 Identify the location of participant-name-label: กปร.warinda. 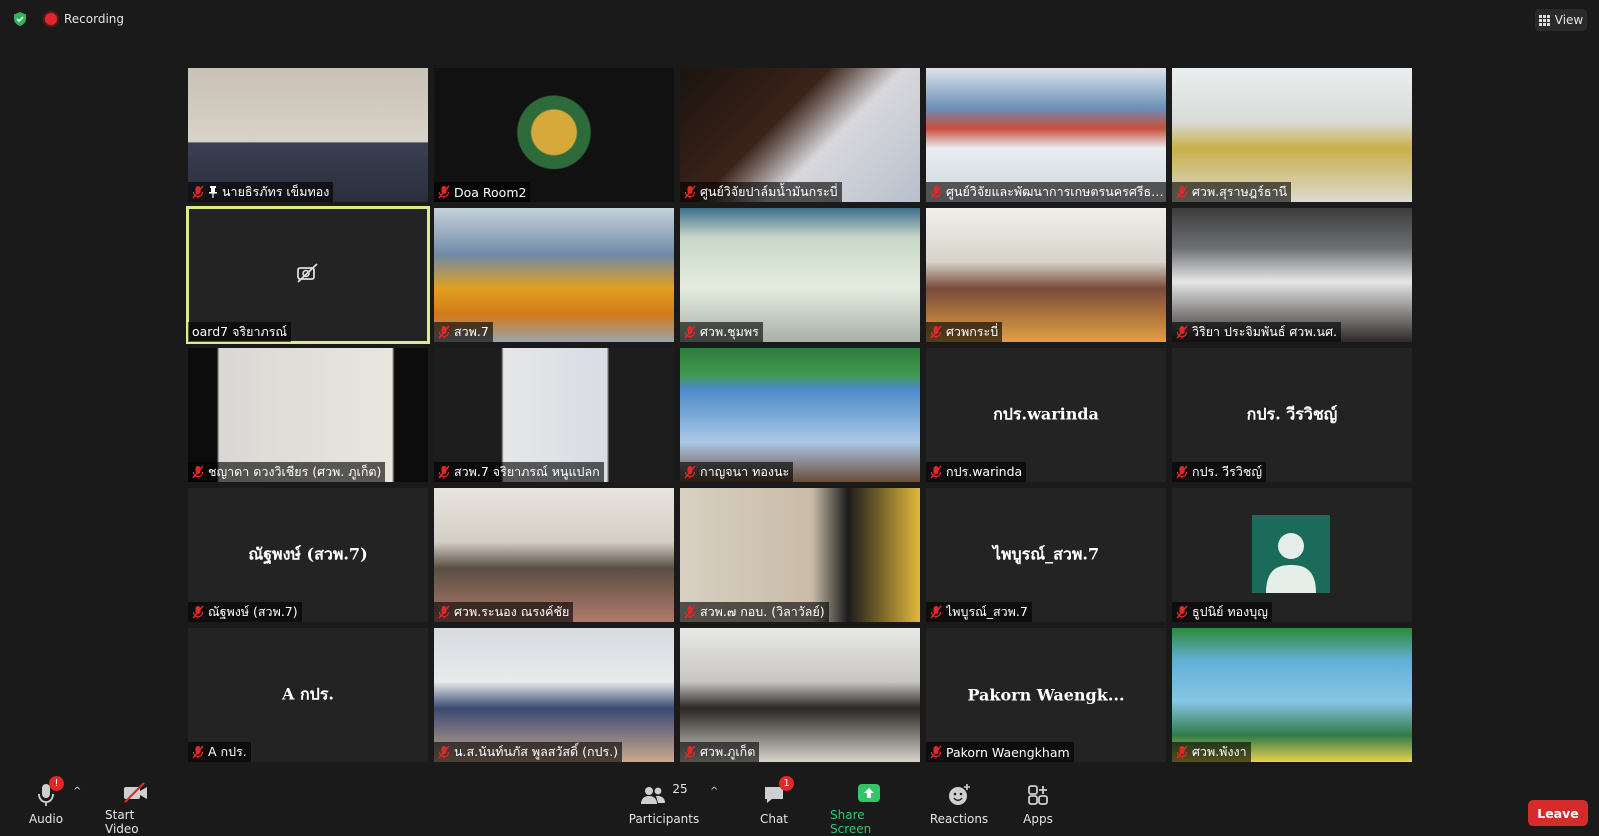
(976, 472).